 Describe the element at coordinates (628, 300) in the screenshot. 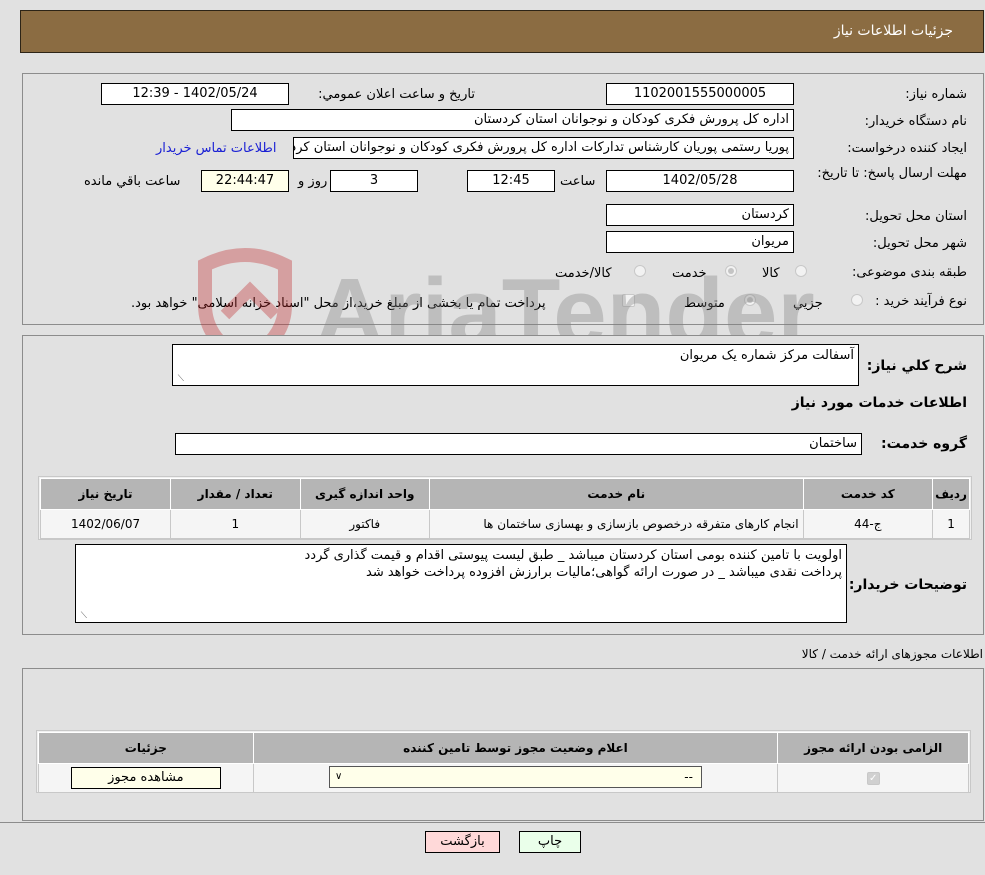

I see `treasury-checkbox` at that location.